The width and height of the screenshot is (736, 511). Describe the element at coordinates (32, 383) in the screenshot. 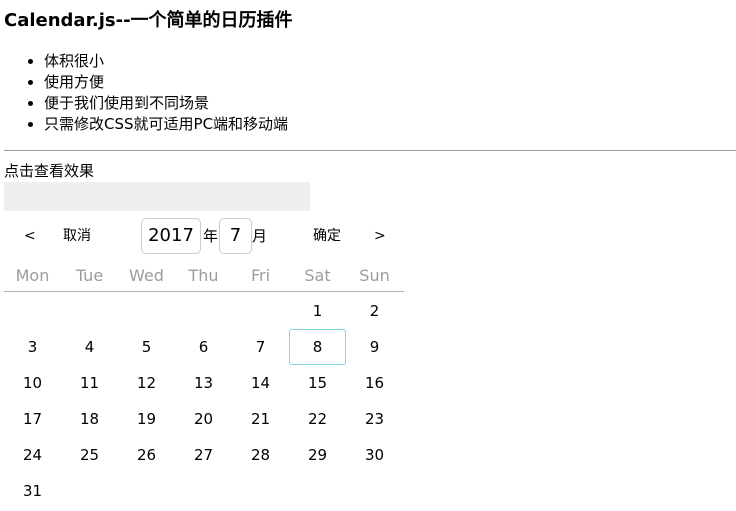

I see `day-cell: 10` at that location.